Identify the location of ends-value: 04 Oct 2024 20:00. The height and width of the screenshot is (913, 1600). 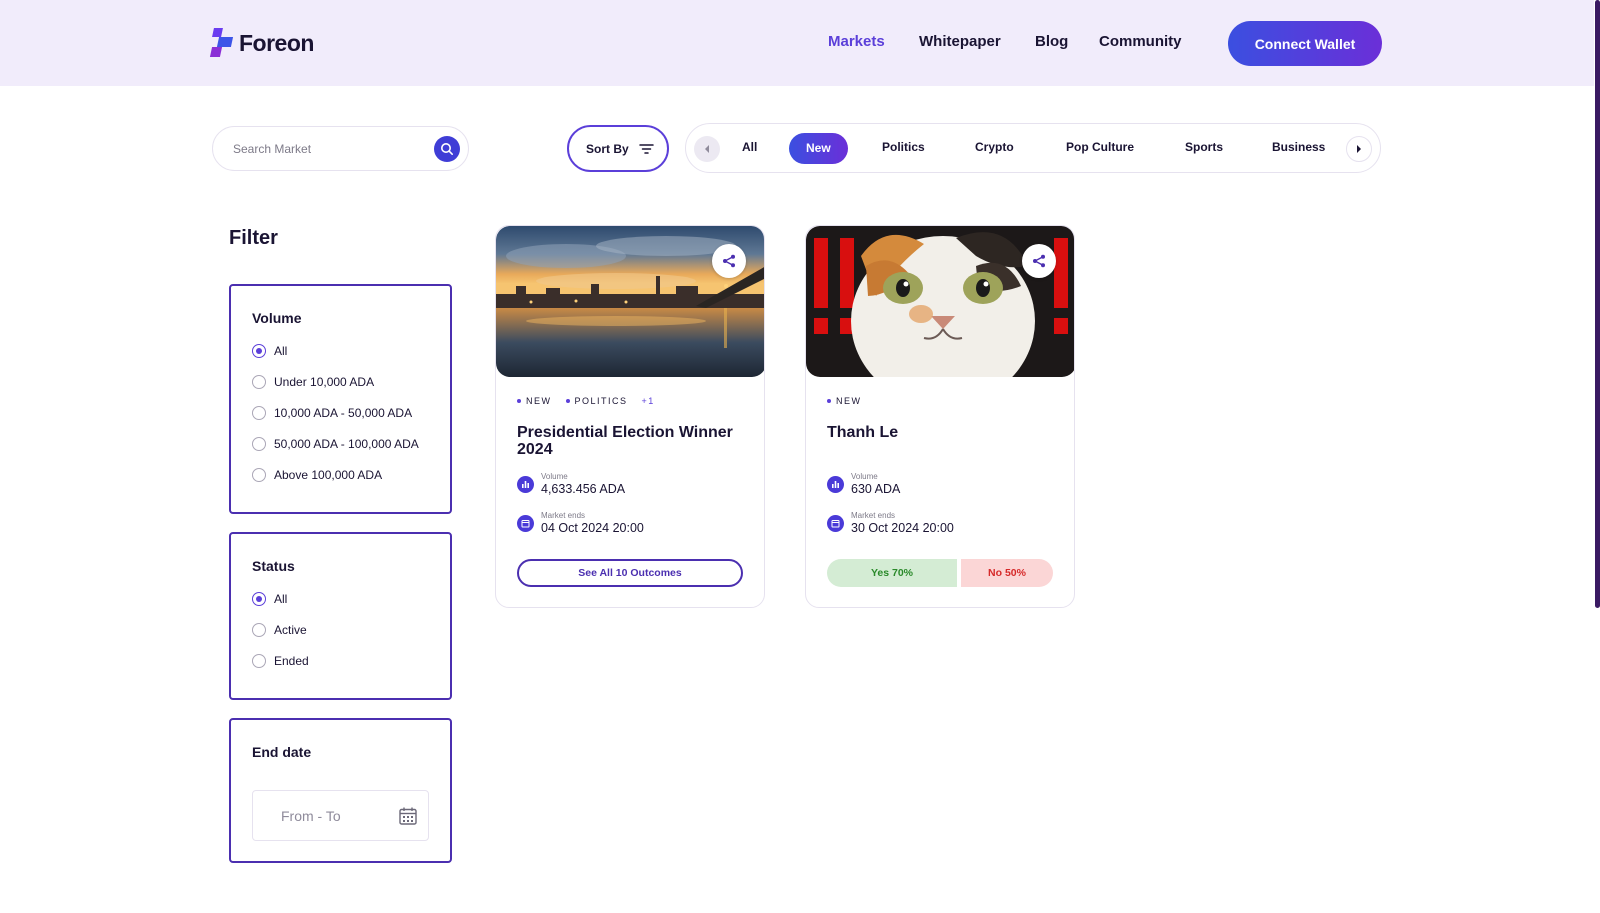
(592, 528).